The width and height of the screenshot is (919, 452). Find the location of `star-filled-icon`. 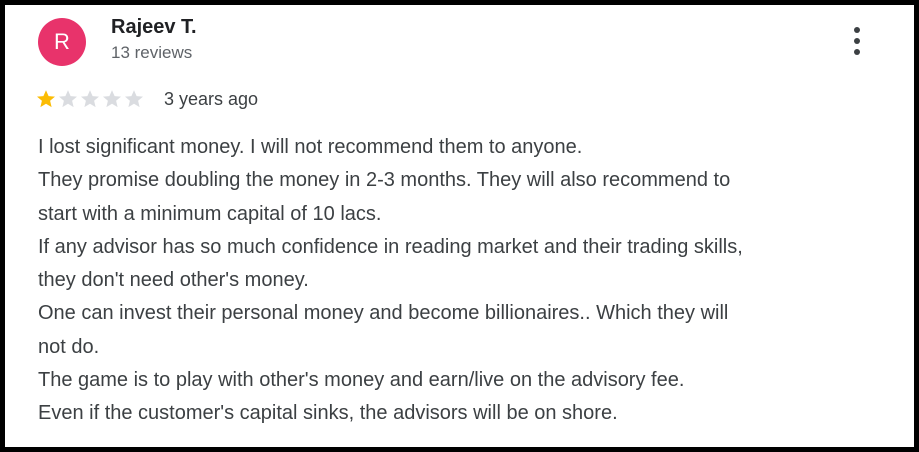

star-filled-icon is located at coordinates (46, 99).